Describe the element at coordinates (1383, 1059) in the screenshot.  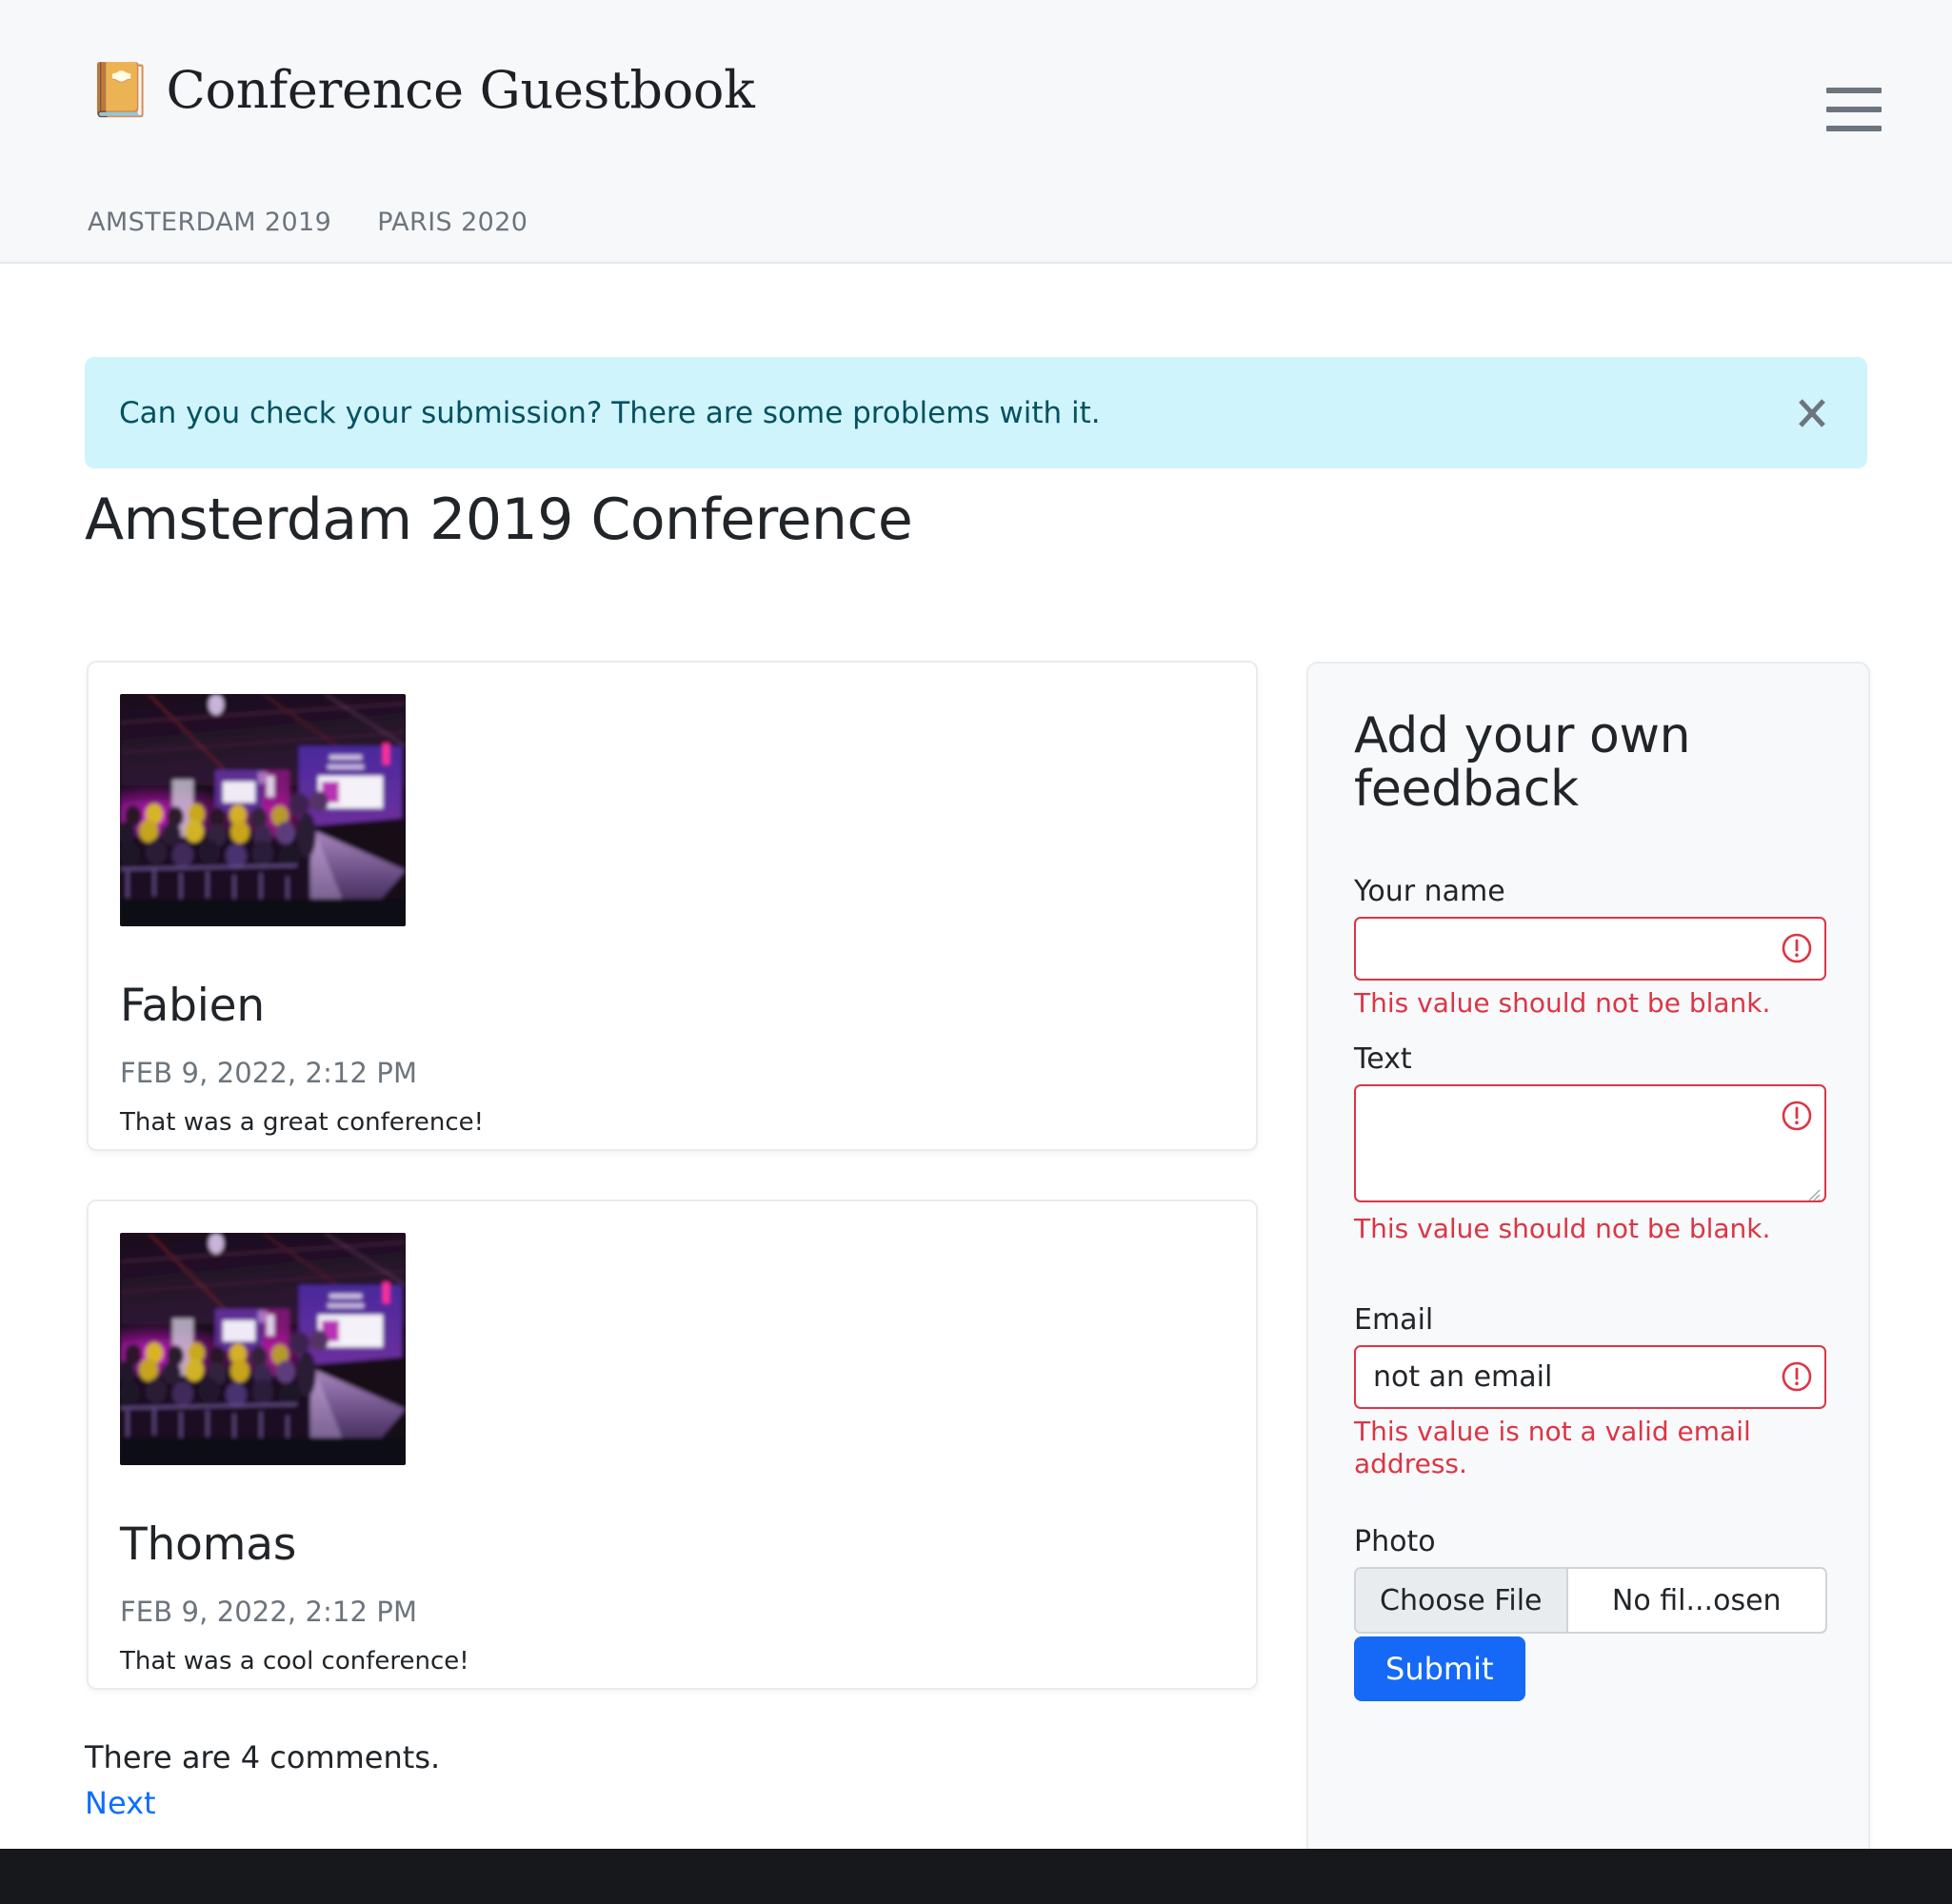
I see `label-text: Text` at that location.